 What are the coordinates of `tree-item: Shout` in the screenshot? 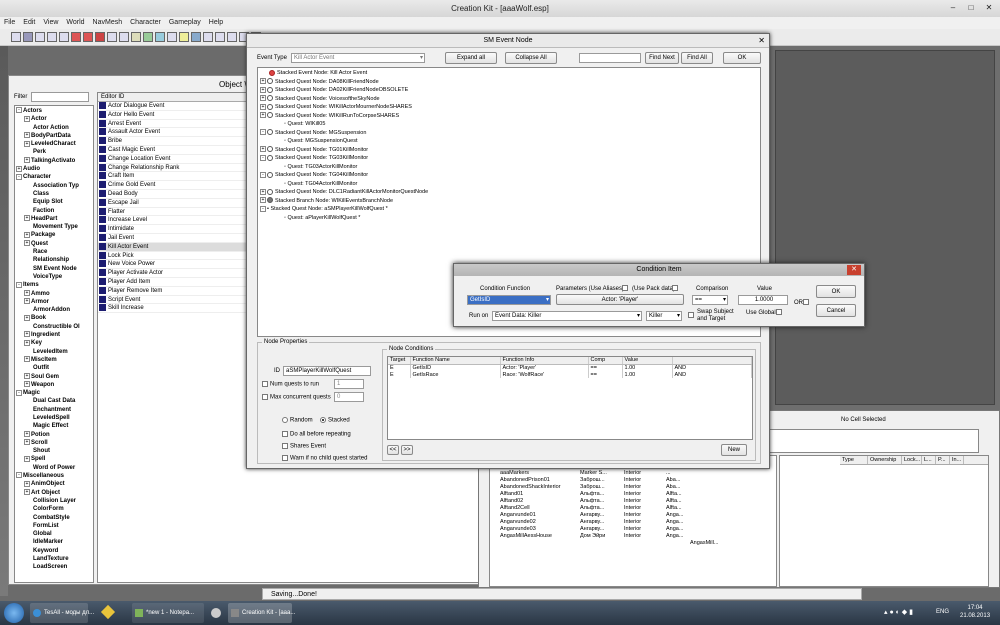 It's located at (54, 451).